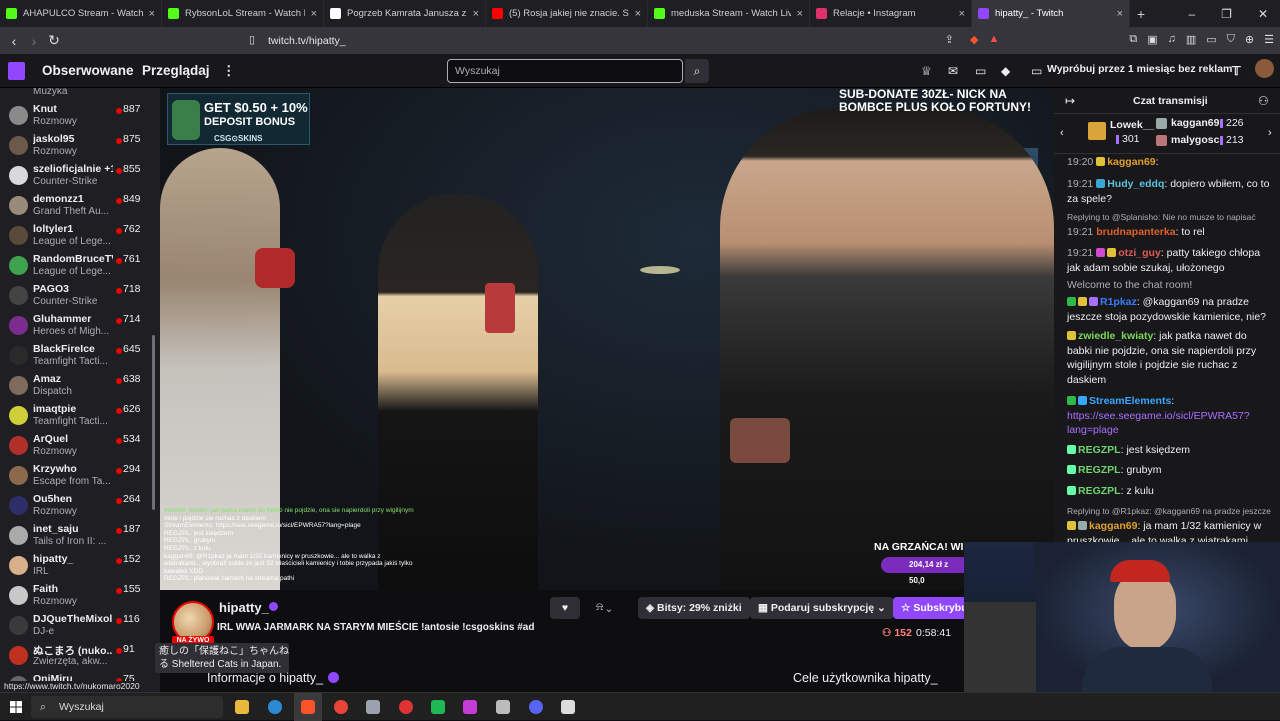 The width and height of the screenshot is (1280, 721). Describe the element at coordinates (80, 386) in the screenshot. I see `sidebar-channel: Amaz Dispatch 638` at that location.